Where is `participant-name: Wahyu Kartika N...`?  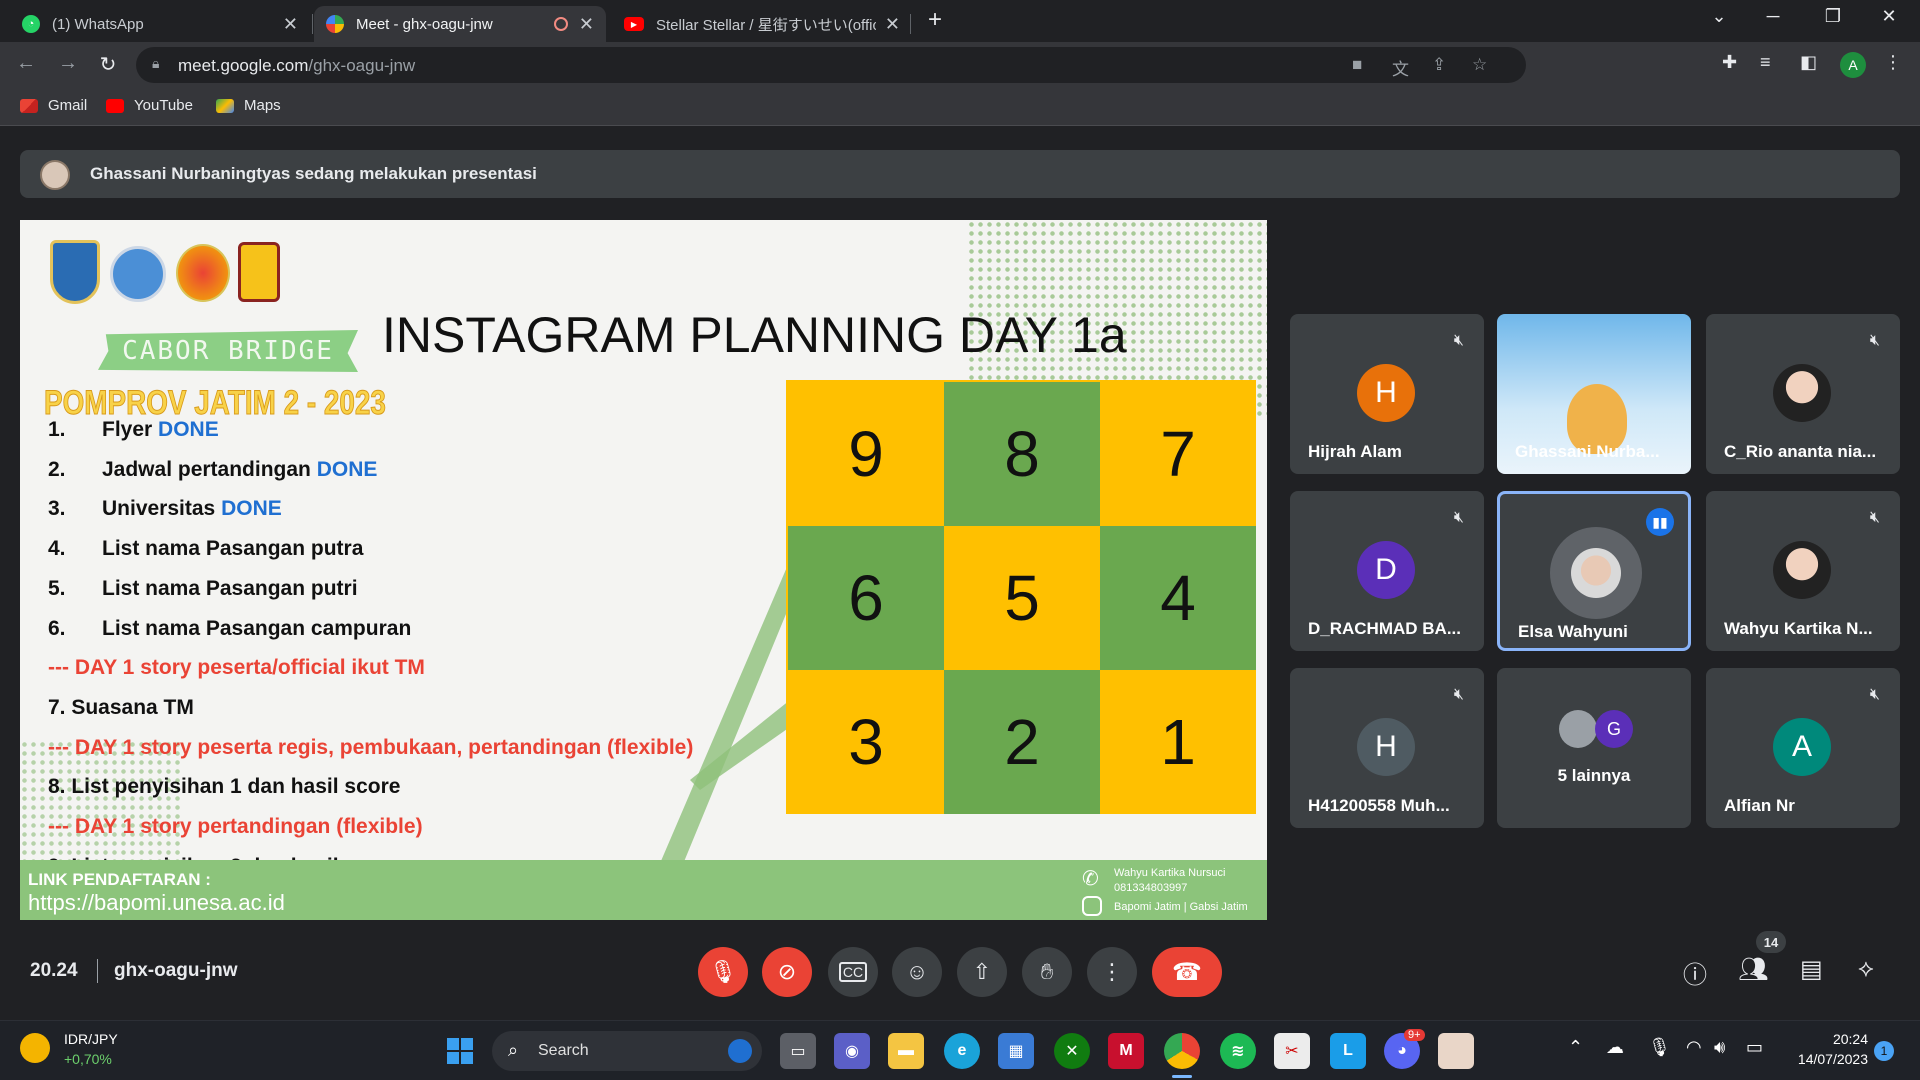 participant-name: Wahyu Kartika N... is located at coordinates (1798, 628).